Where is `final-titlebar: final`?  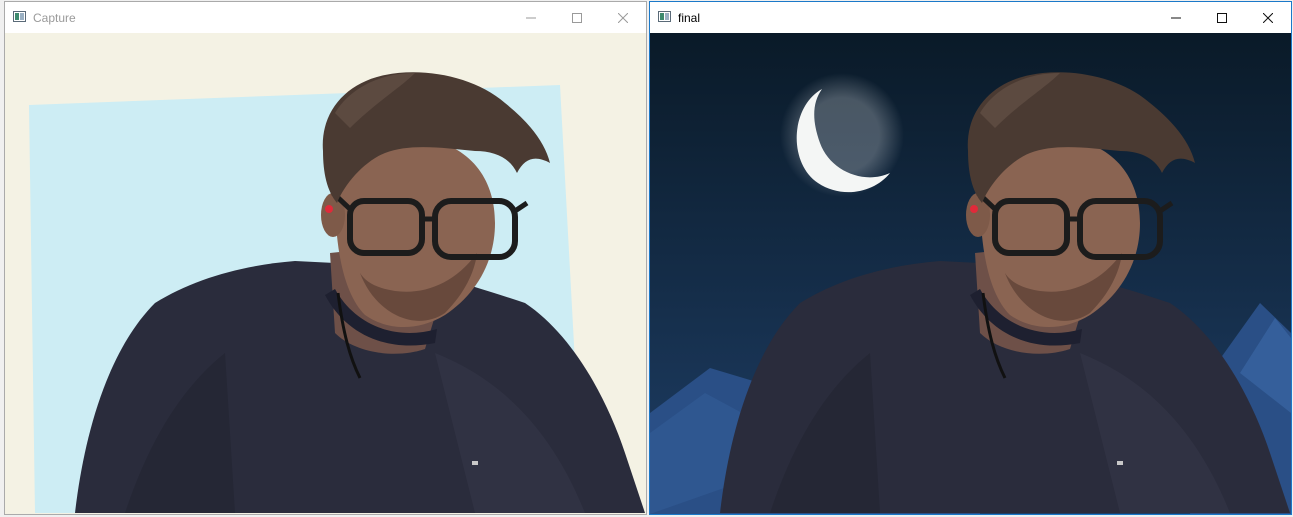 final-titlebar: final is located at coordinates (970, 17).